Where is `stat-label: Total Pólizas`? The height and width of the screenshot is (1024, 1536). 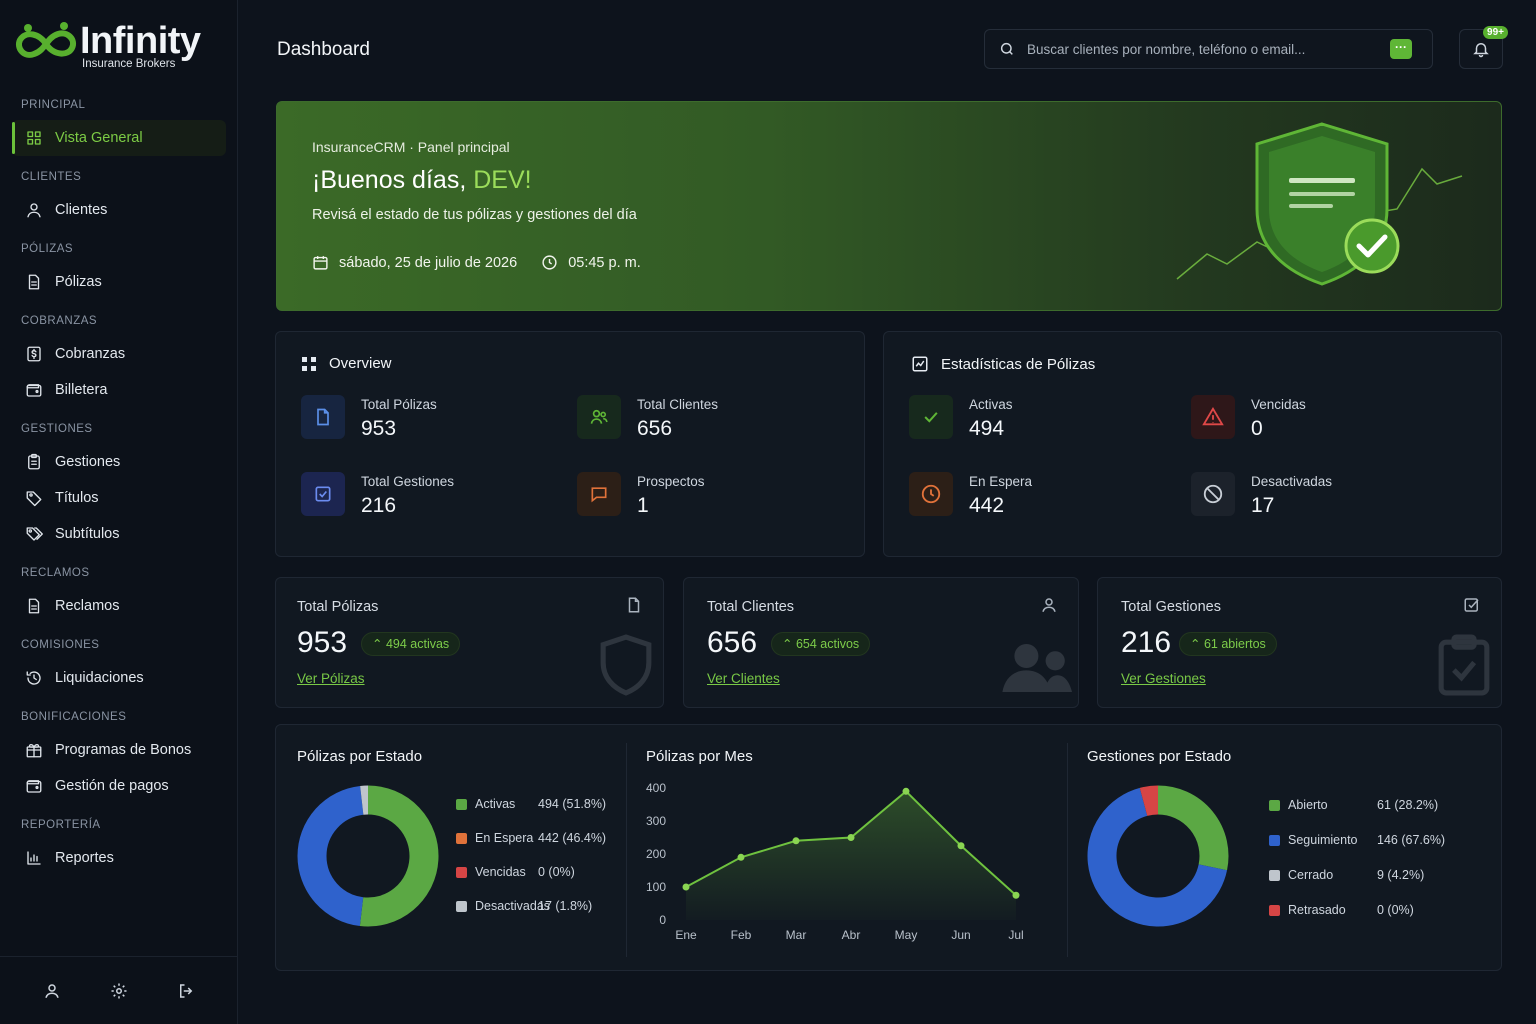 stat-label: Total Pólizas is located at coordinates (399, 404).